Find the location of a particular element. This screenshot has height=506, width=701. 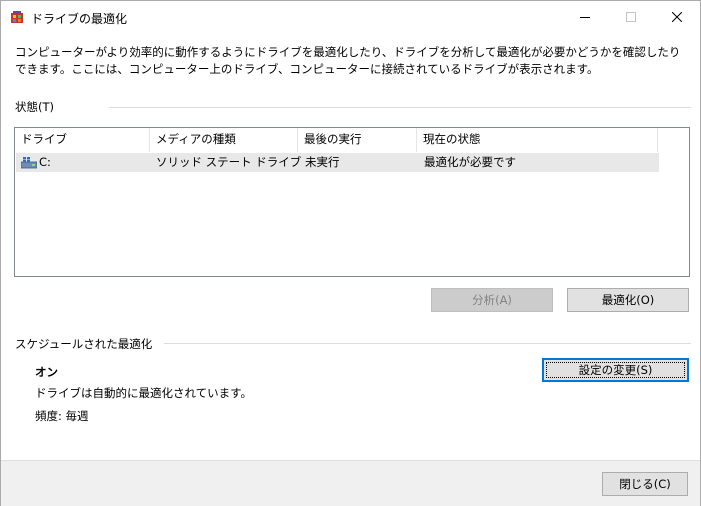

minimize-button is located at coordinates (585, 16).